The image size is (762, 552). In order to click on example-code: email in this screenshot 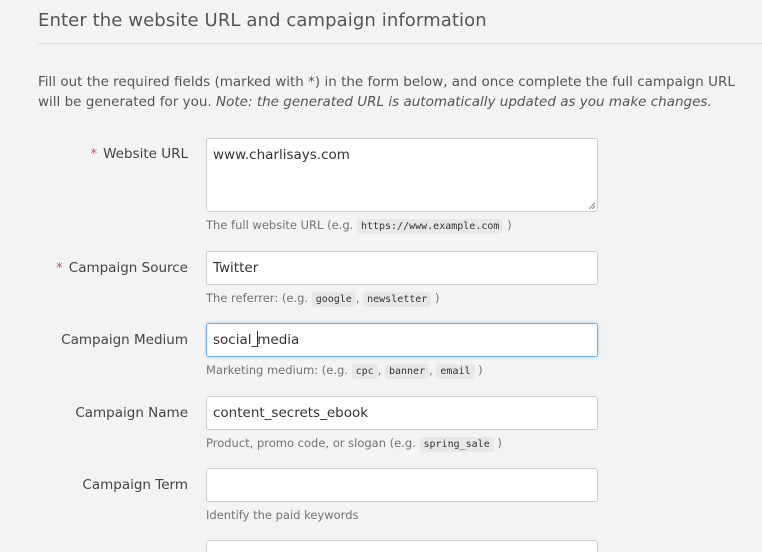, I will do `click(455, 371)`.